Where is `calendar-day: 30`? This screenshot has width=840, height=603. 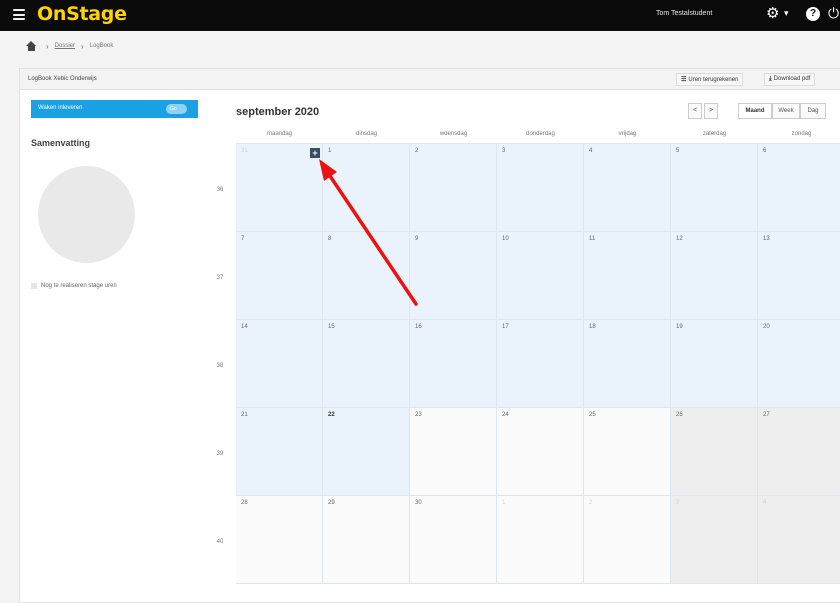 calendar-day: 30 is located at coordinates (453, 540).